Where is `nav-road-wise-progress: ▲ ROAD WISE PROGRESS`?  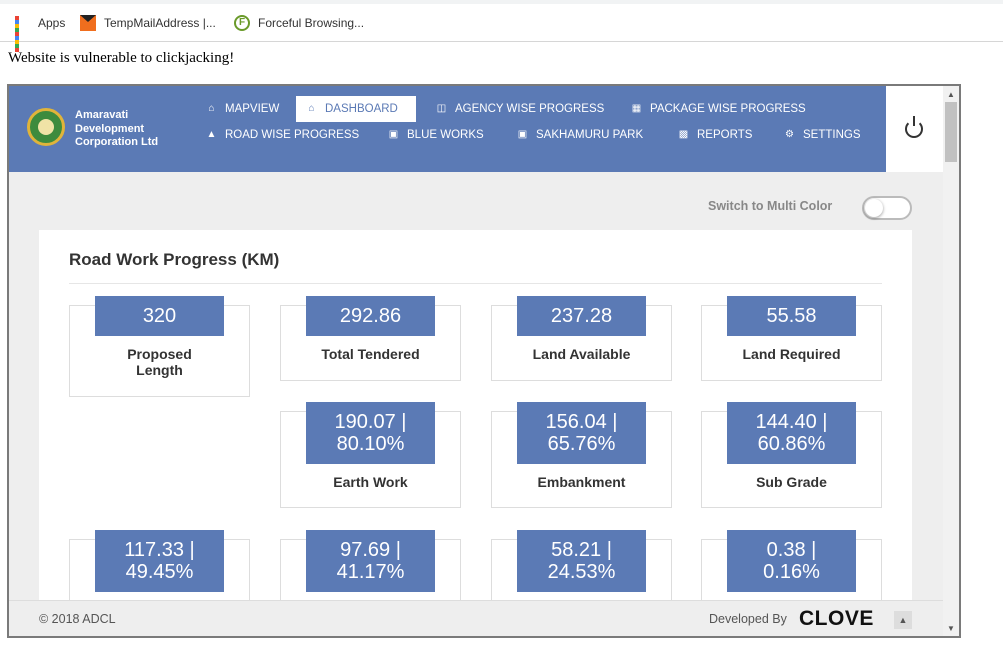 nav-road-wise-progress: ▲ ROAD WISE PROGRESS is located at coordinates (282, 135).